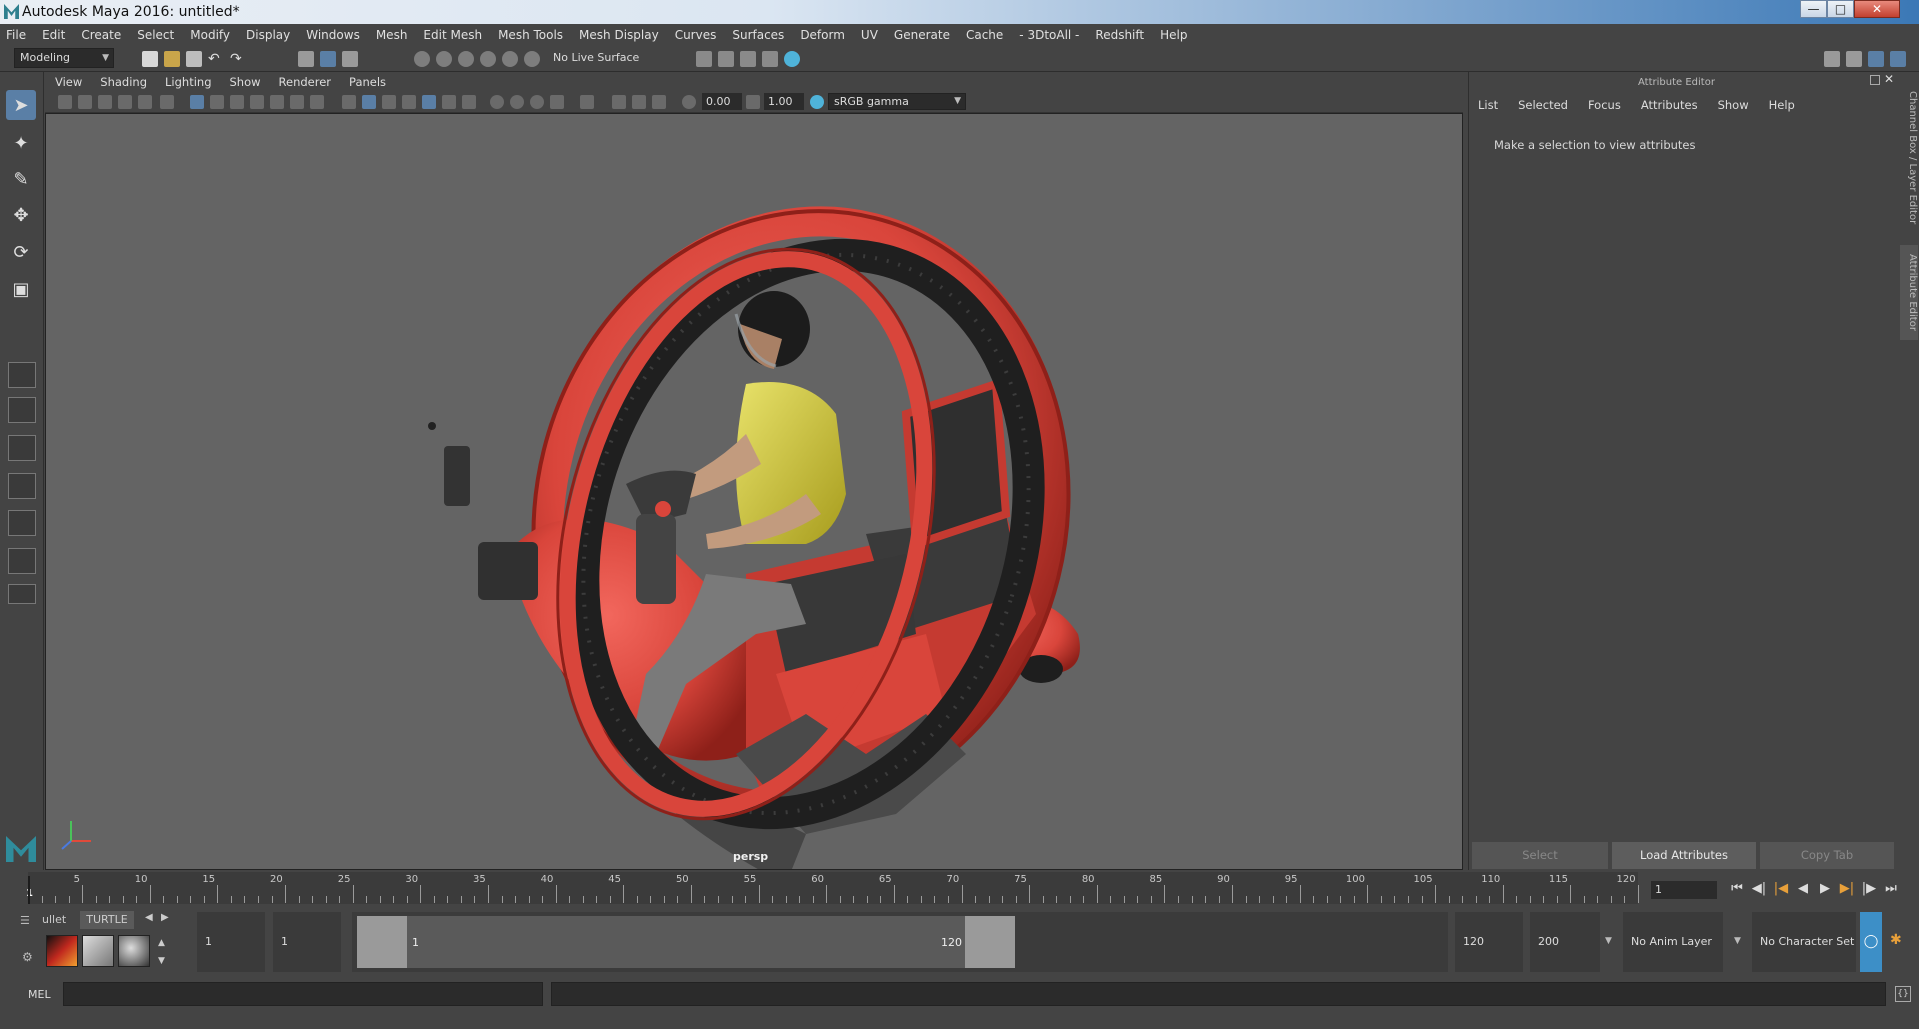  I want to click on ipr-render-icon, so click(748, 59).